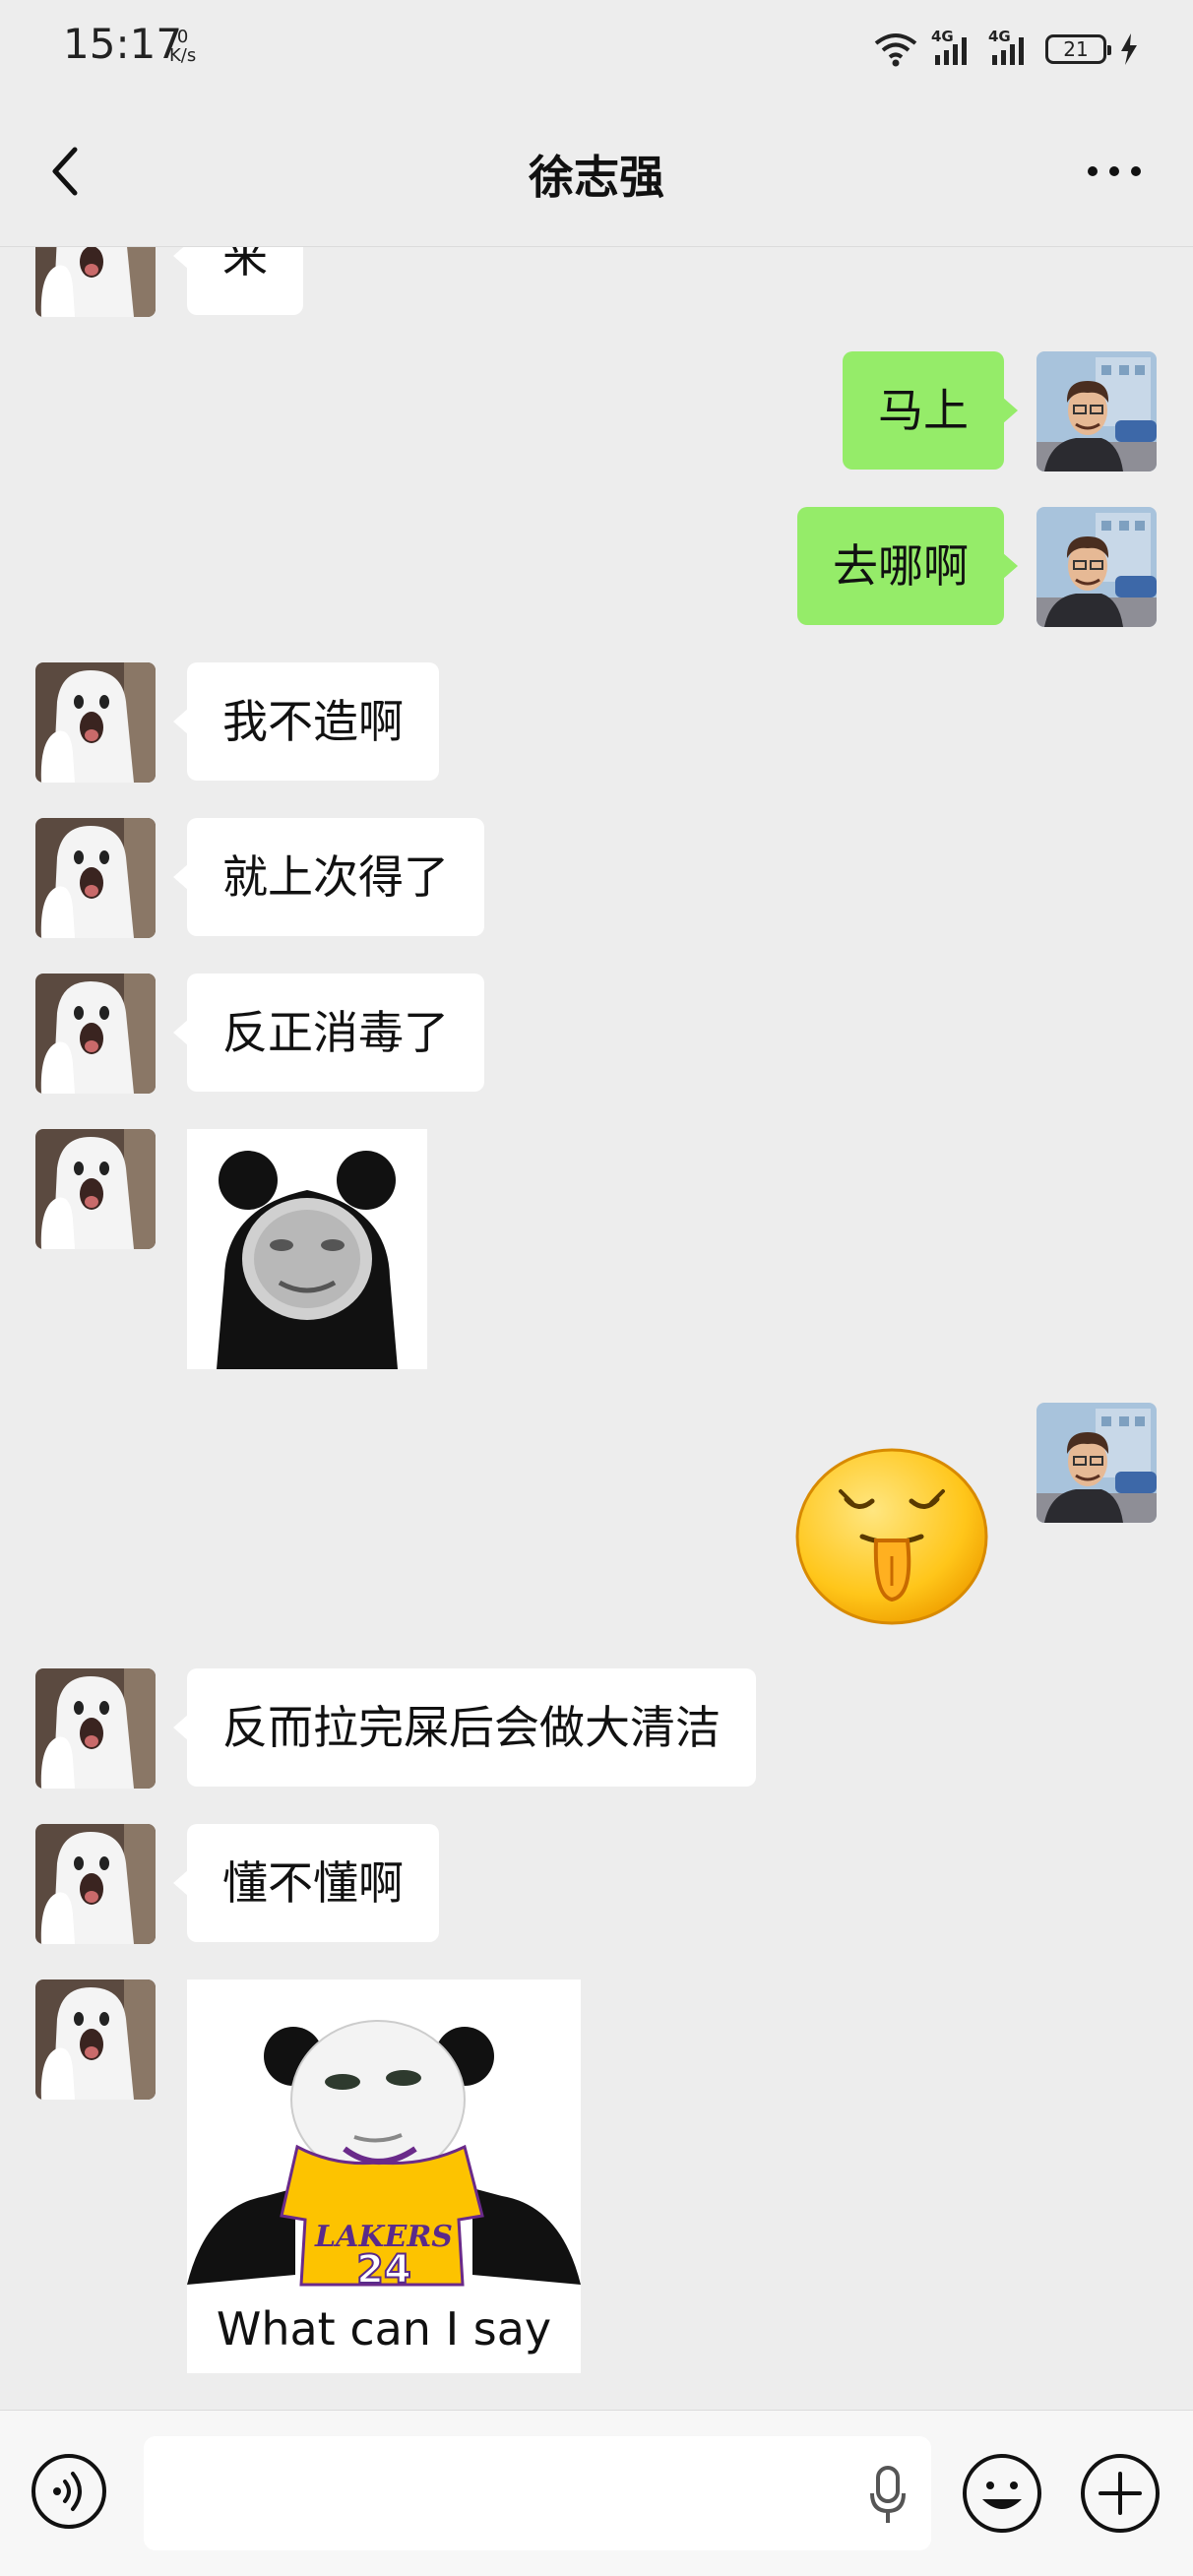 Image resolution: width=1193 pixels, height=2576 pixels. Describe the element at coordinates (930, 410) in the screenshot. I see `message-bubble-sent: 马上` at that location.